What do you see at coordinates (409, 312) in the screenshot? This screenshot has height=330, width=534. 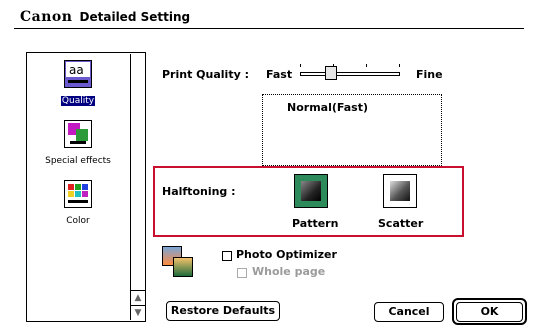 I see `cancel-button: Cancel` at bounding box center [409, 312].